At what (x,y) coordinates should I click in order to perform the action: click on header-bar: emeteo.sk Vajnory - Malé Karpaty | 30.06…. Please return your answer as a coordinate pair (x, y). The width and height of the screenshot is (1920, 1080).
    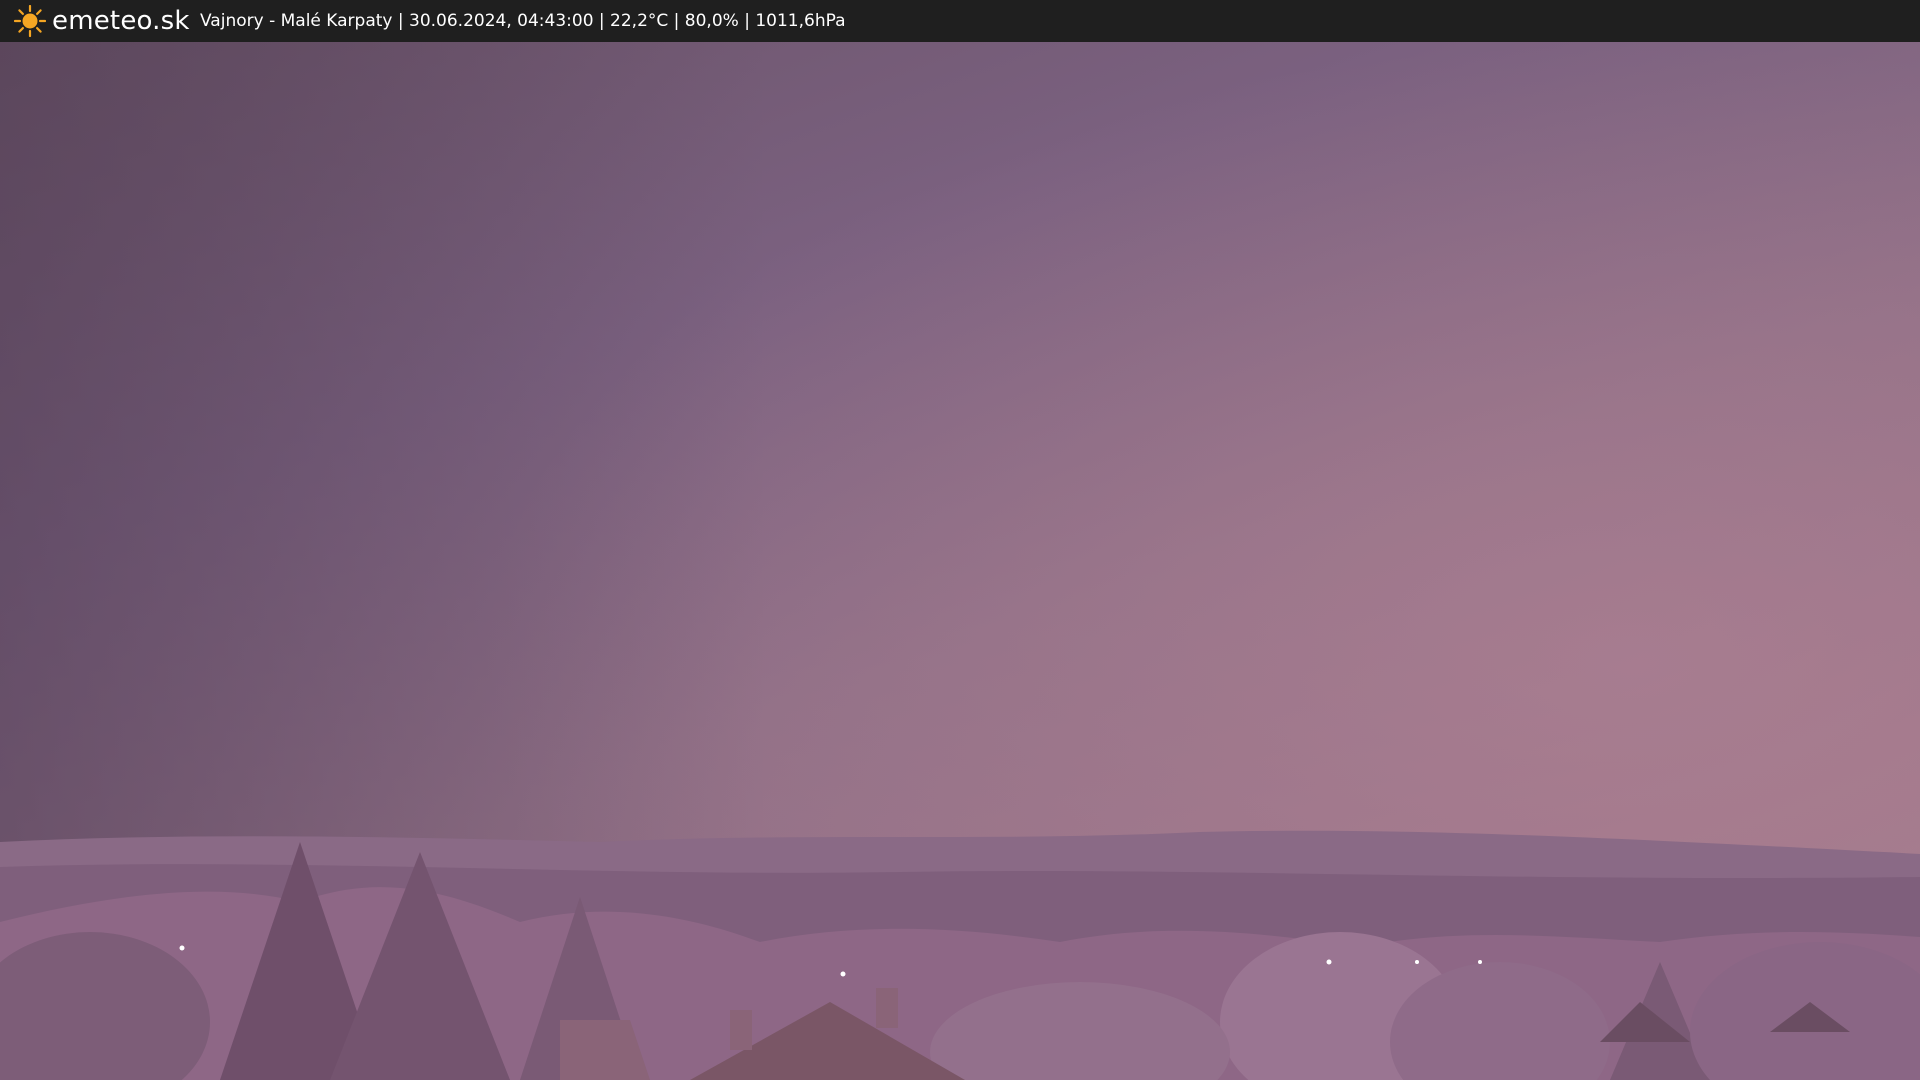
    Looking at the image, I should click on (960, 21).